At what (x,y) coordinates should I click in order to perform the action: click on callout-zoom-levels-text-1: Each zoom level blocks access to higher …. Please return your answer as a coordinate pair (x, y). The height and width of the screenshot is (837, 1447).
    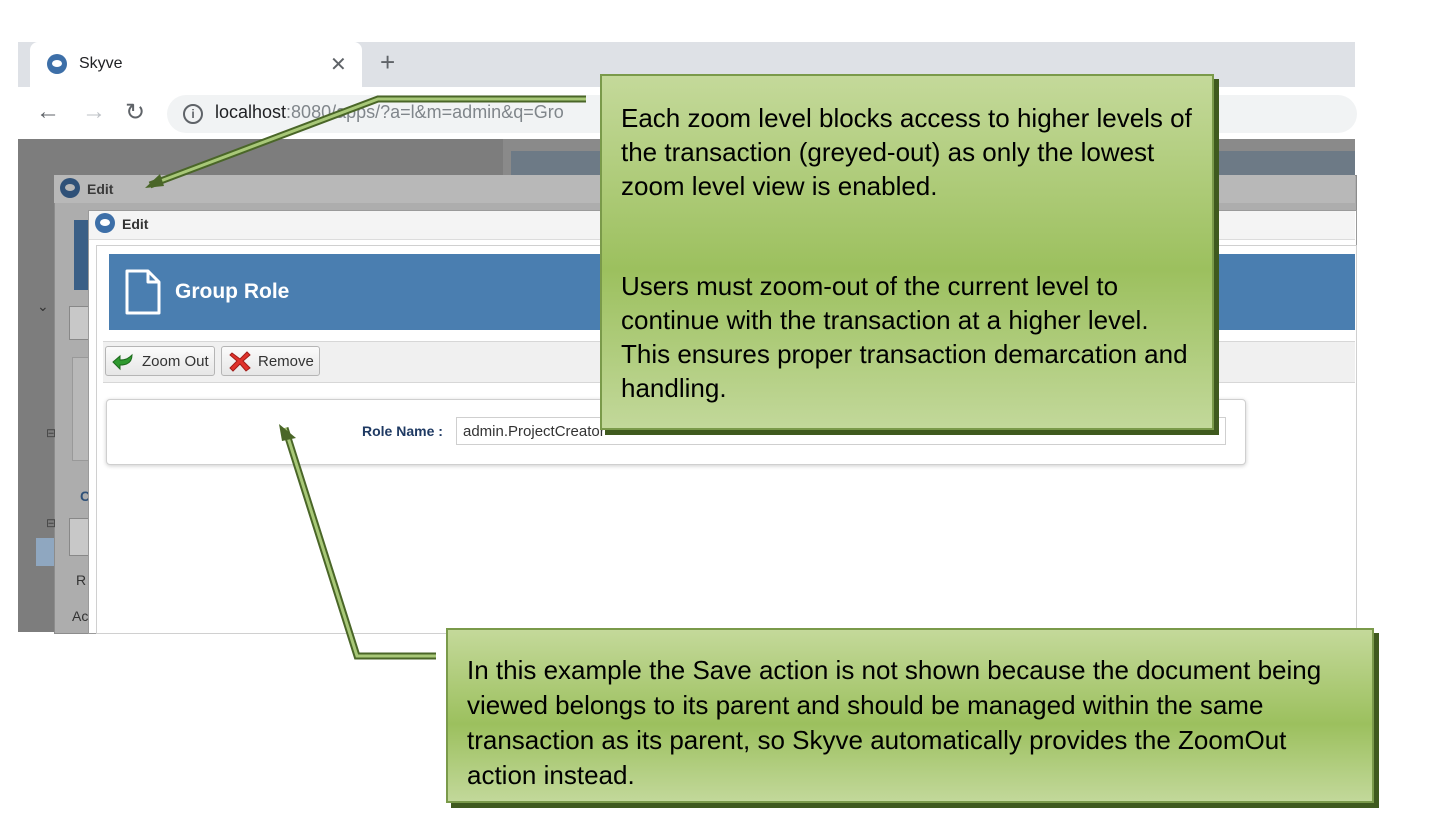
    Looking at the image, I should click on (906, 152).